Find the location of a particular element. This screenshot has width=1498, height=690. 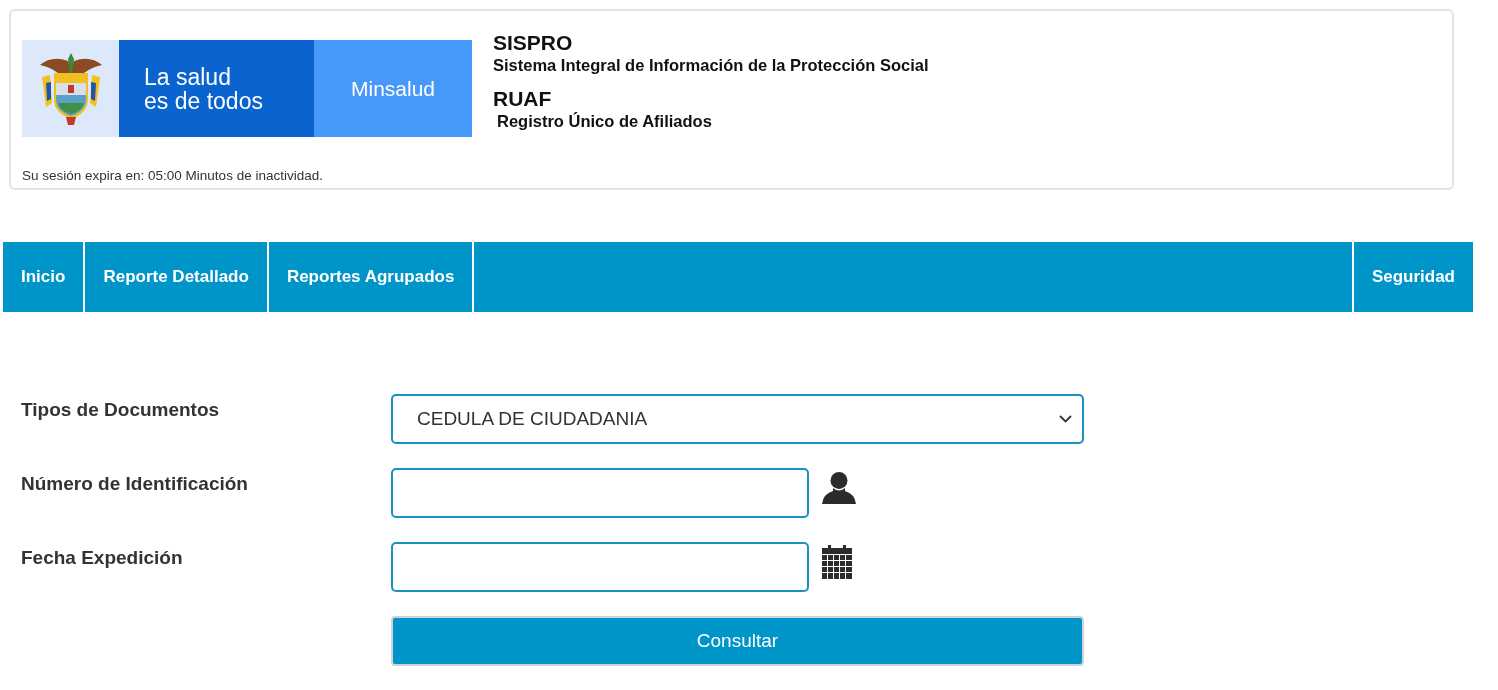

field-label: Número de Identificación is located at coordinates (134, 483).